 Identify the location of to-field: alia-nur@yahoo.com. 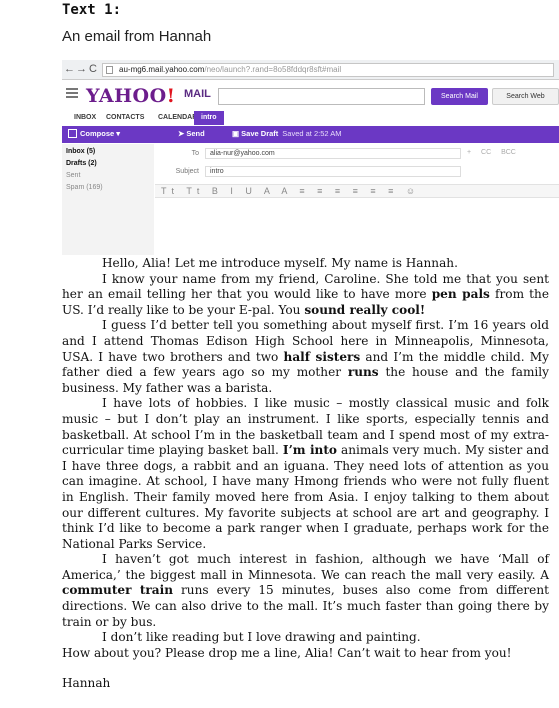
(333, 153).